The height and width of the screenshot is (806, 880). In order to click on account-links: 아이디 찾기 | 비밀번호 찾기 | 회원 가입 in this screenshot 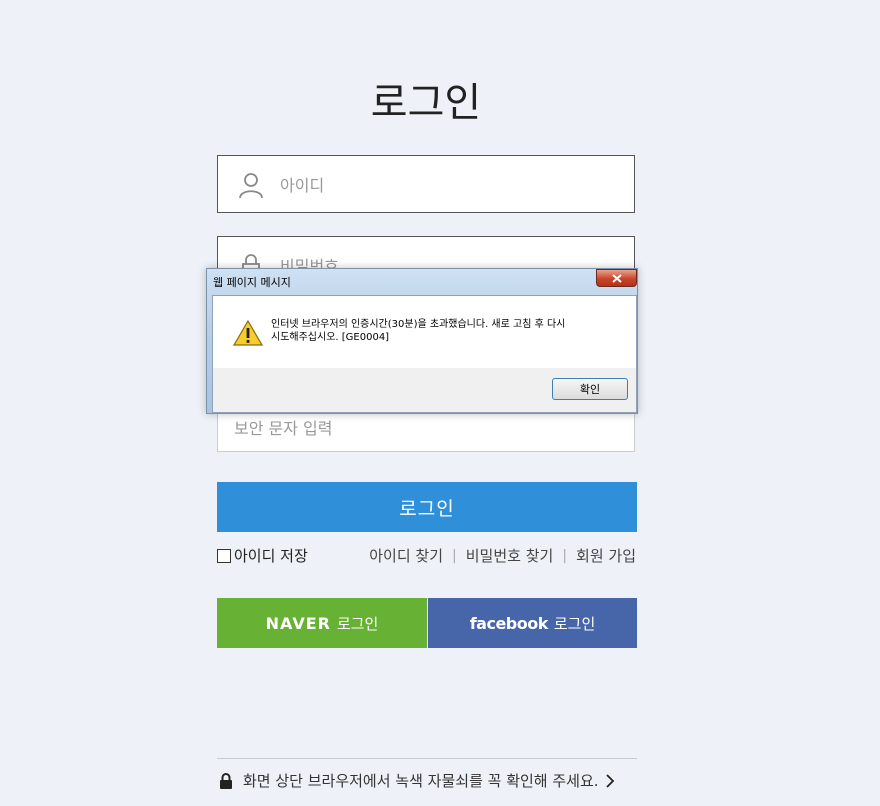, I will do `click(502, 555)`.